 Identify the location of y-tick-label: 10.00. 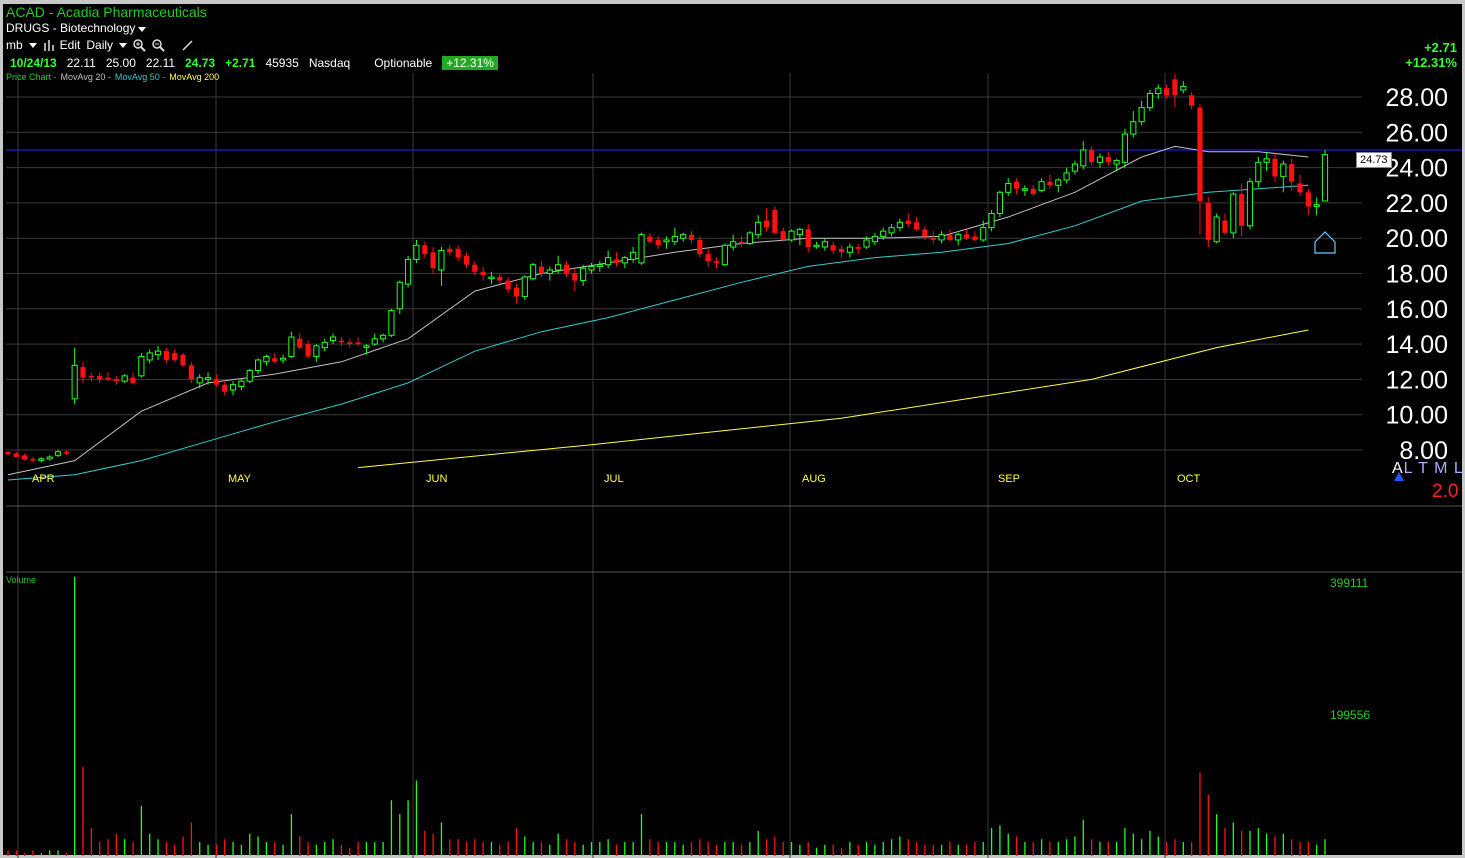
(1416, 416).